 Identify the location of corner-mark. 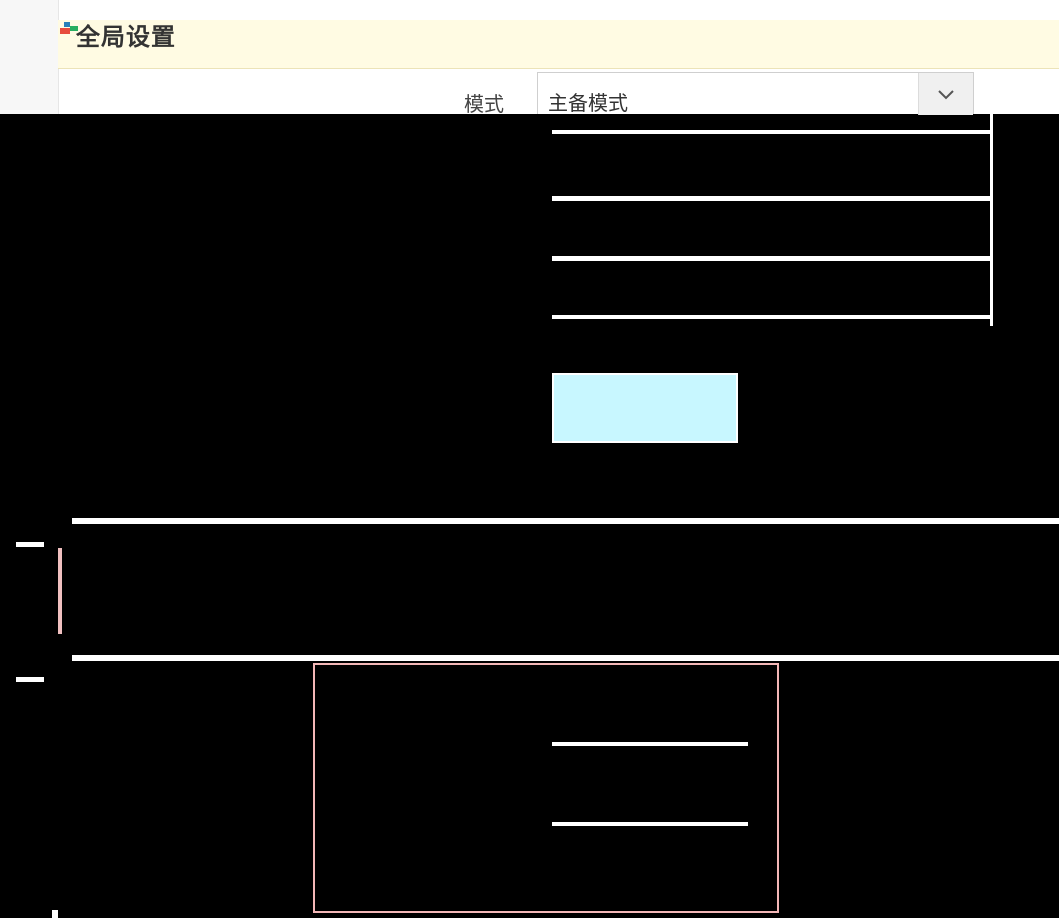
(55, 914).